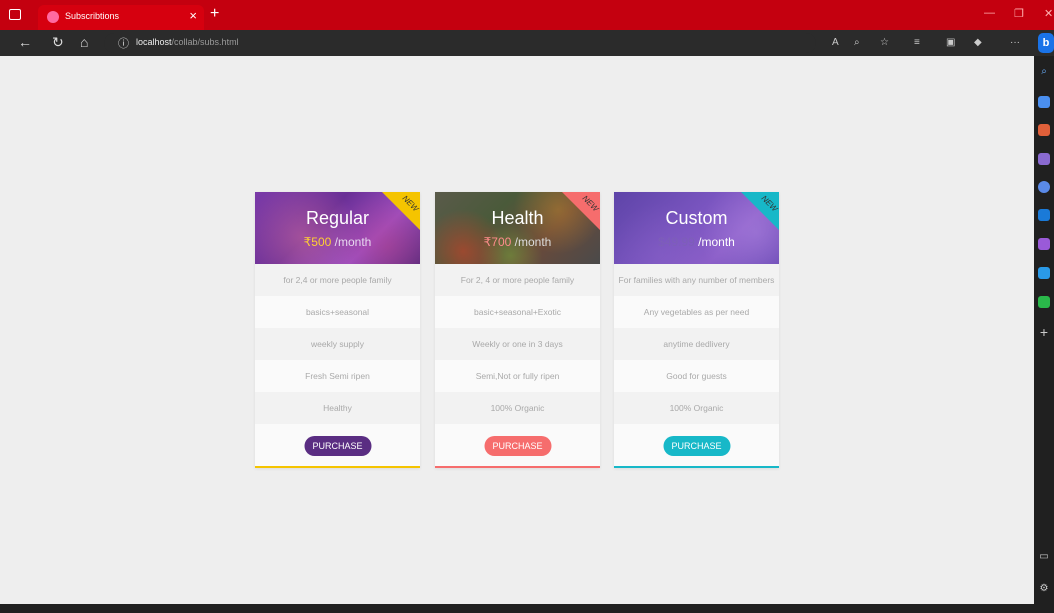 This screenshot has width=1054, height=613. I want to click on plan-feature: For families with any number of members, so click(696, 280).